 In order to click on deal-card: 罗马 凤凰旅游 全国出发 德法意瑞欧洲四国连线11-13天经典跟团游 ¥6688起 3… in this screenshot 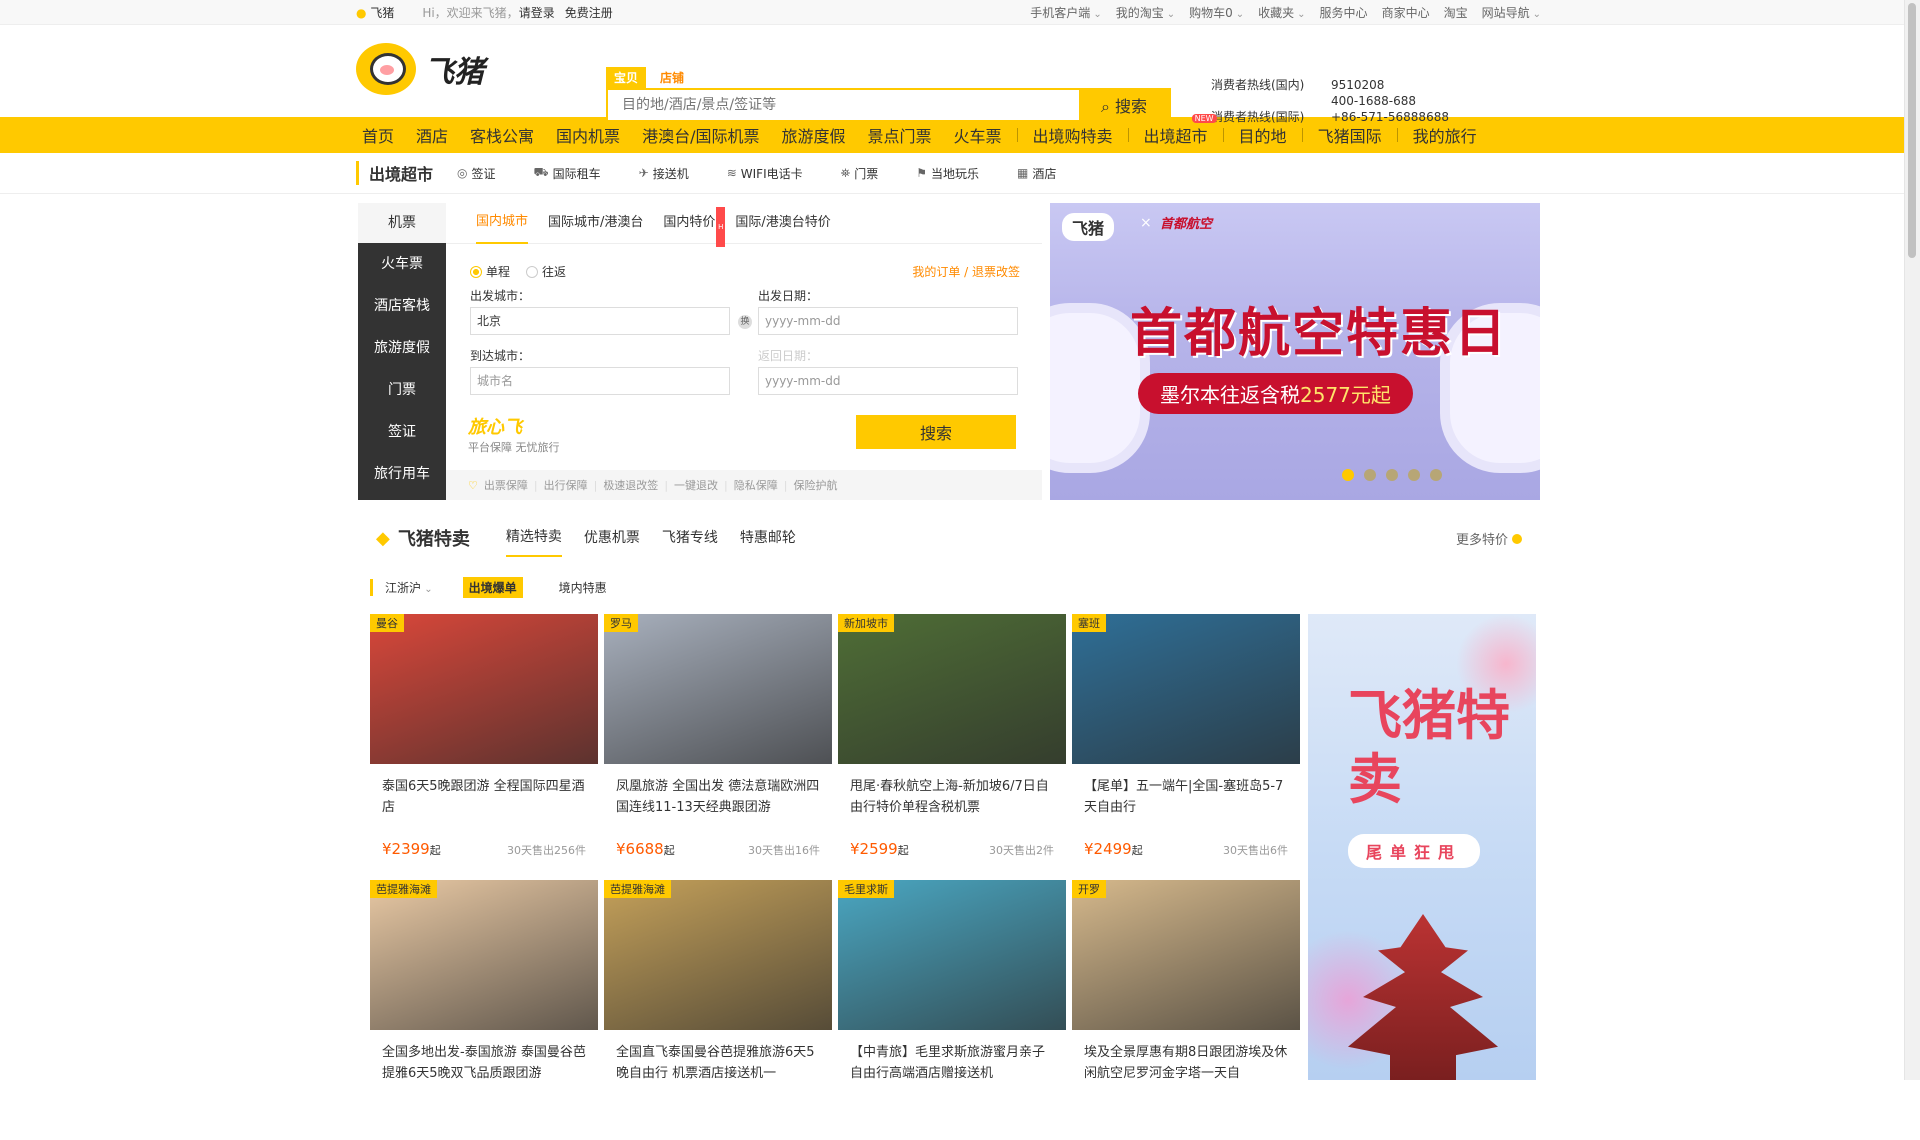, I will do `click(718, 744)`.